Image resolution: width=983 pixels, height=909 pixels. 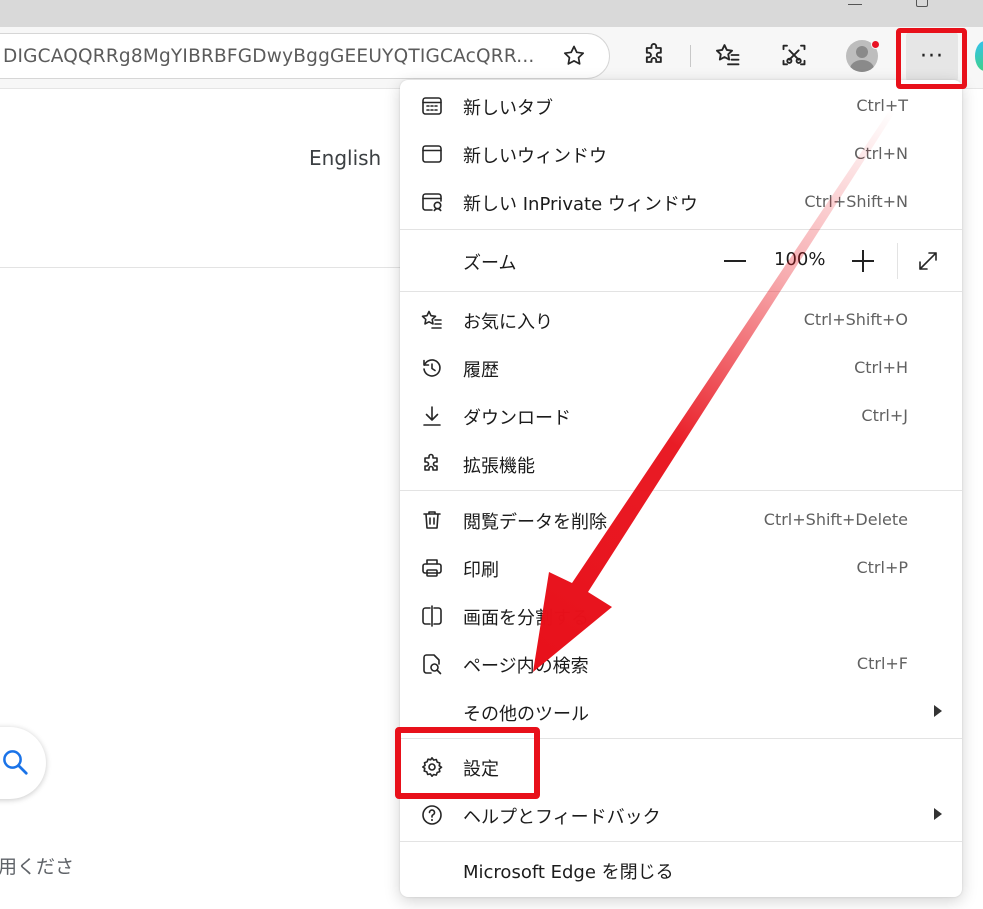 What do you see at coordinates (432, 154) in the screenshot?
I see `new-window-icon` at bounding box center [432, 154].